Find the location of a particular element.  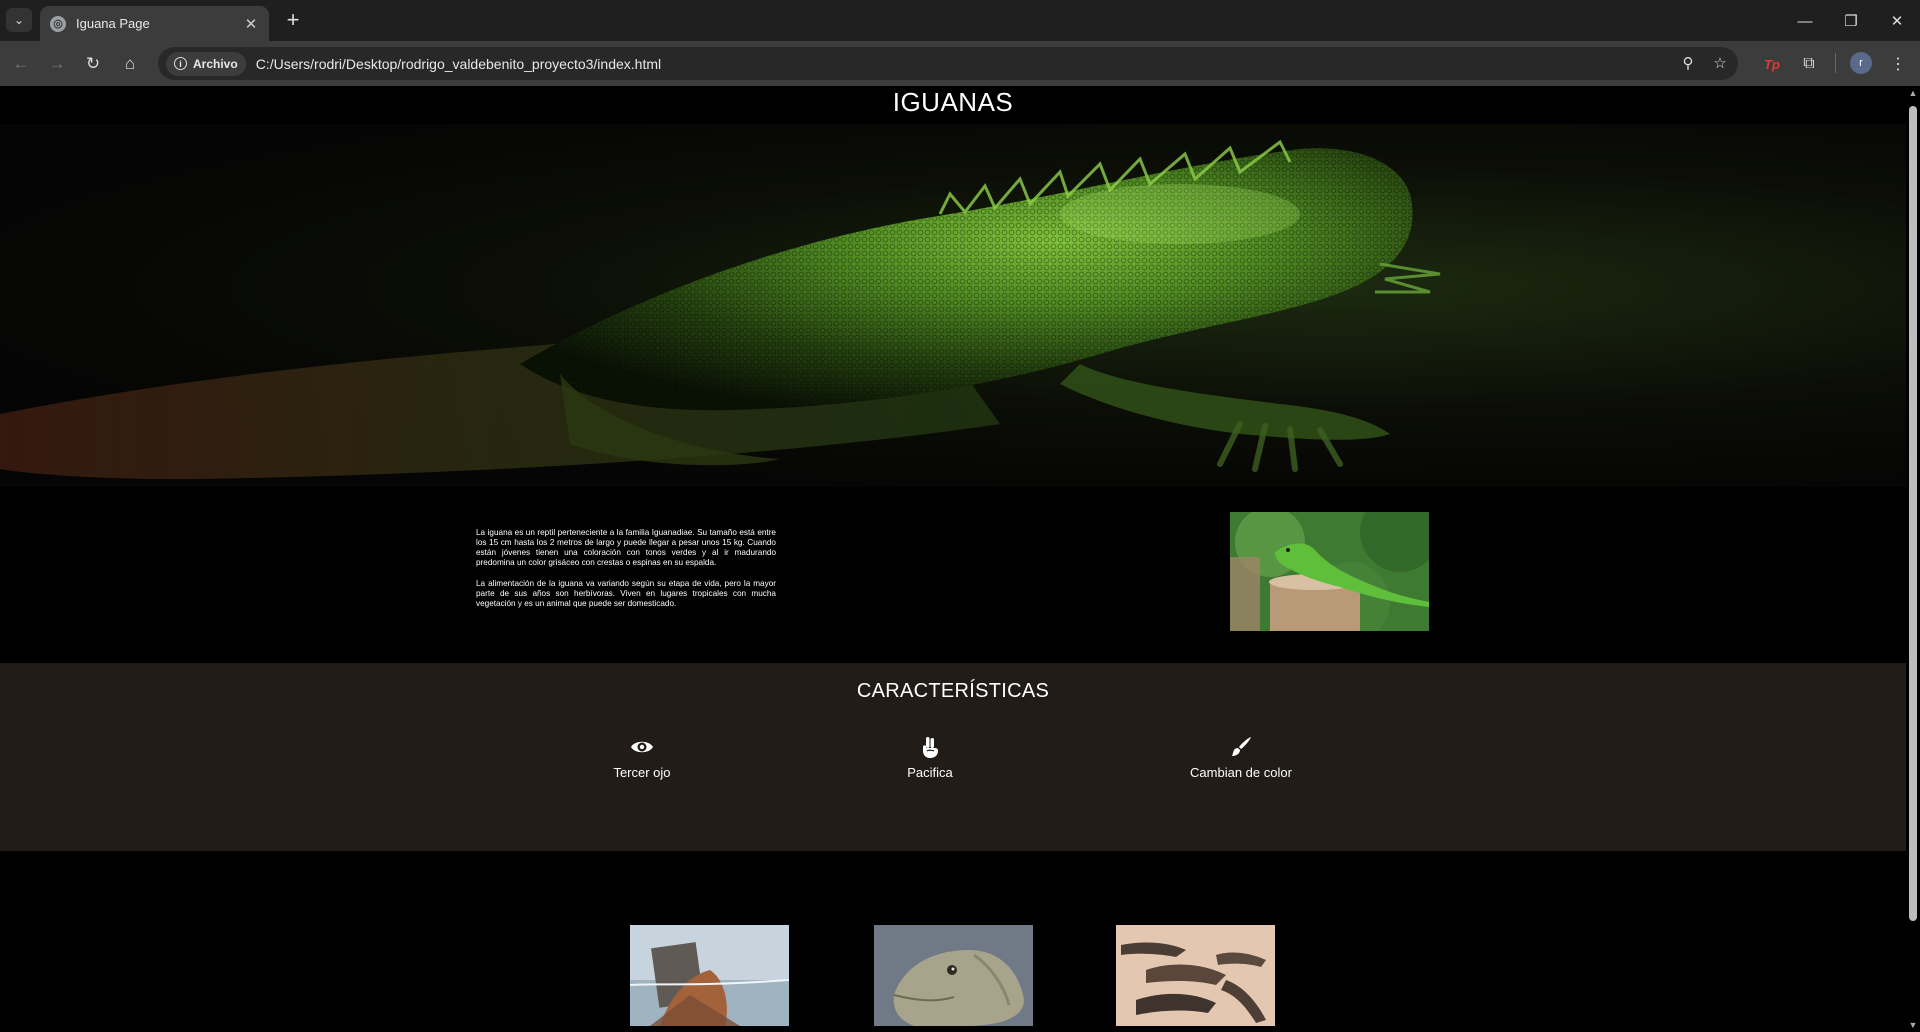

browser-tab: ◎ Iguana Page ✕ is located at coordinates (154, 23).